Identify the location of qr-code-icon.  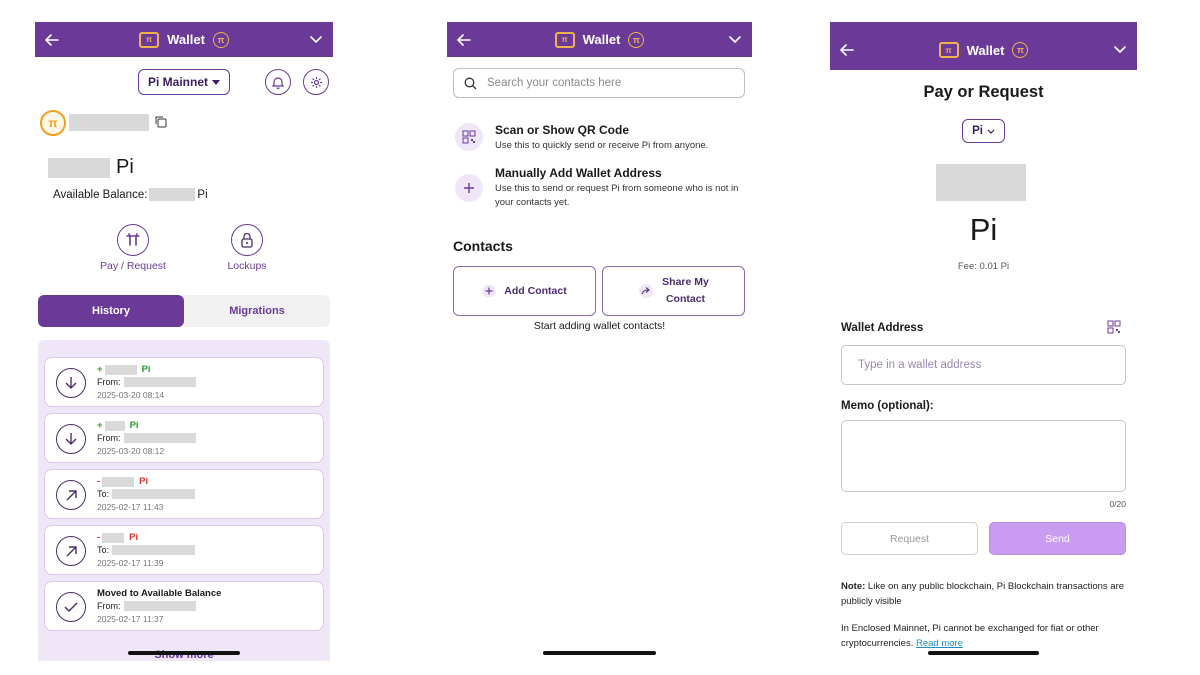
(469, 137).